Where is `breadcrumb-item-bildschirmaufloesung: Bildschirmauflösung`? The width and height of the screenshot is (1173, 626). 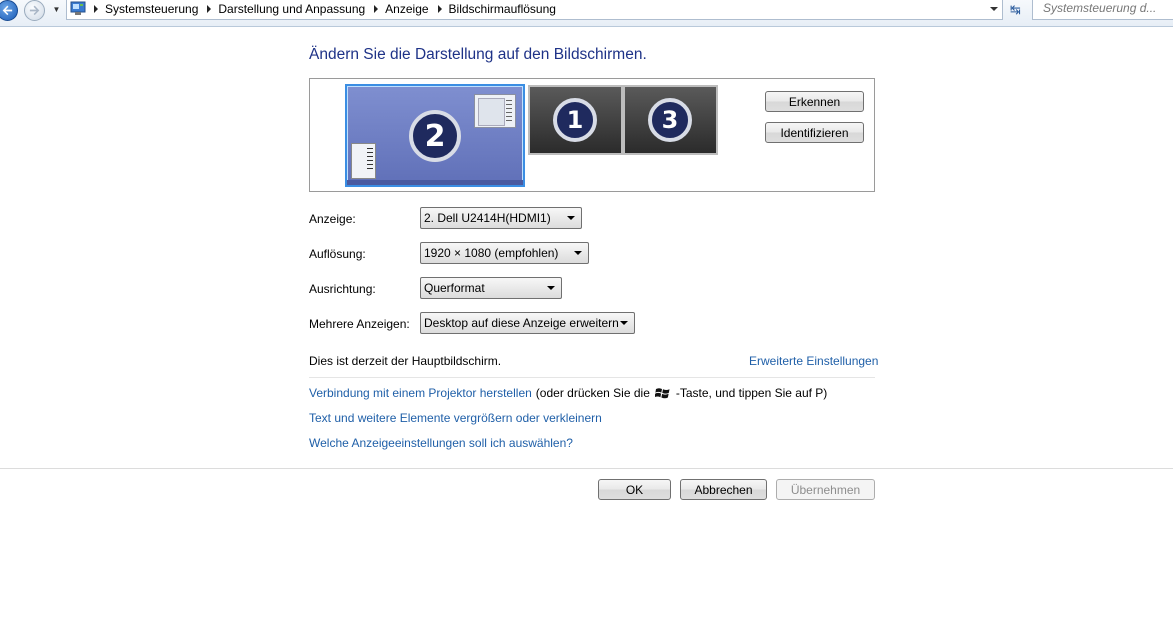 breadcrumb-item-bildschirmaufloesung: Bildschirmauflösung is located at coordinates (502, 9).